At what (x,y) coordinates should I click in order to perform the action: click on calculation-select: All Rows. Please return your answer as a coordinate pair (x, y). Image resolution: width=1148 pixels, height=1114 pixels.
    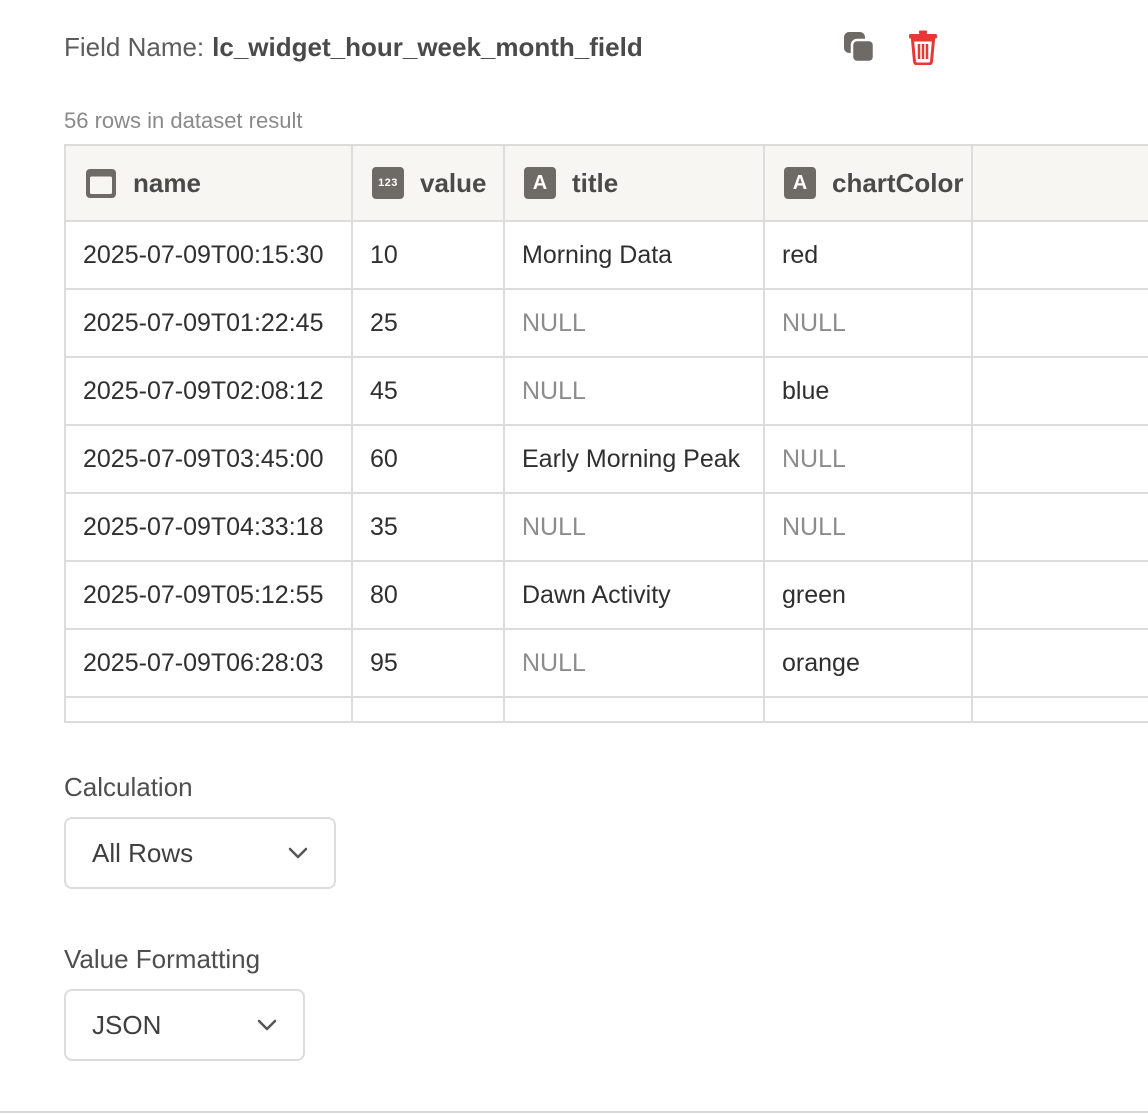
    Looking at the image, I should click on (200, 853).